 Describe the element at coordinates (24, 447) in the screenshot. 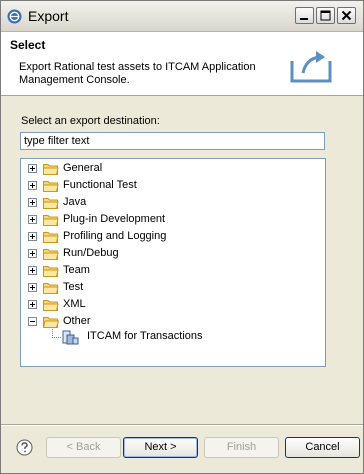

I see `help-icon` at that location.